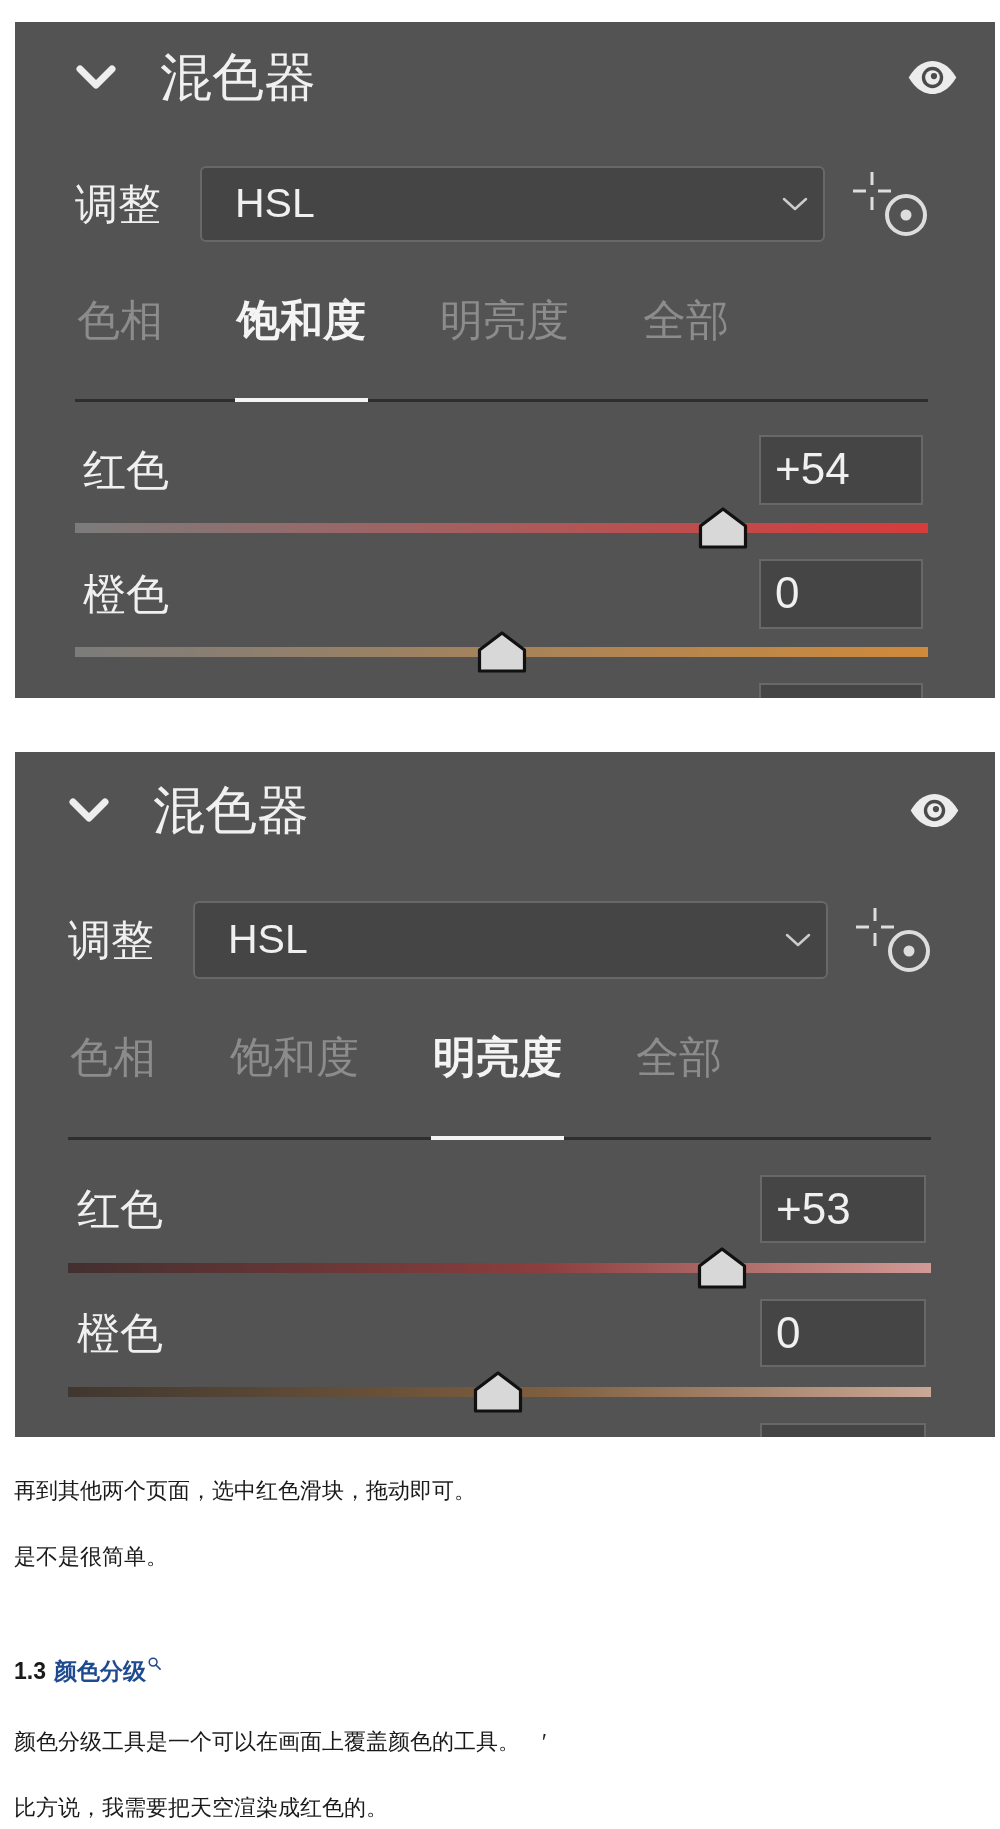 Image resolution: width=1000 pixels, height=1829 pixels. What do you see at coordinates (30, 1671) in the screenshot?
I see `section-number: 1.3` at bounding box center [30, 1671].